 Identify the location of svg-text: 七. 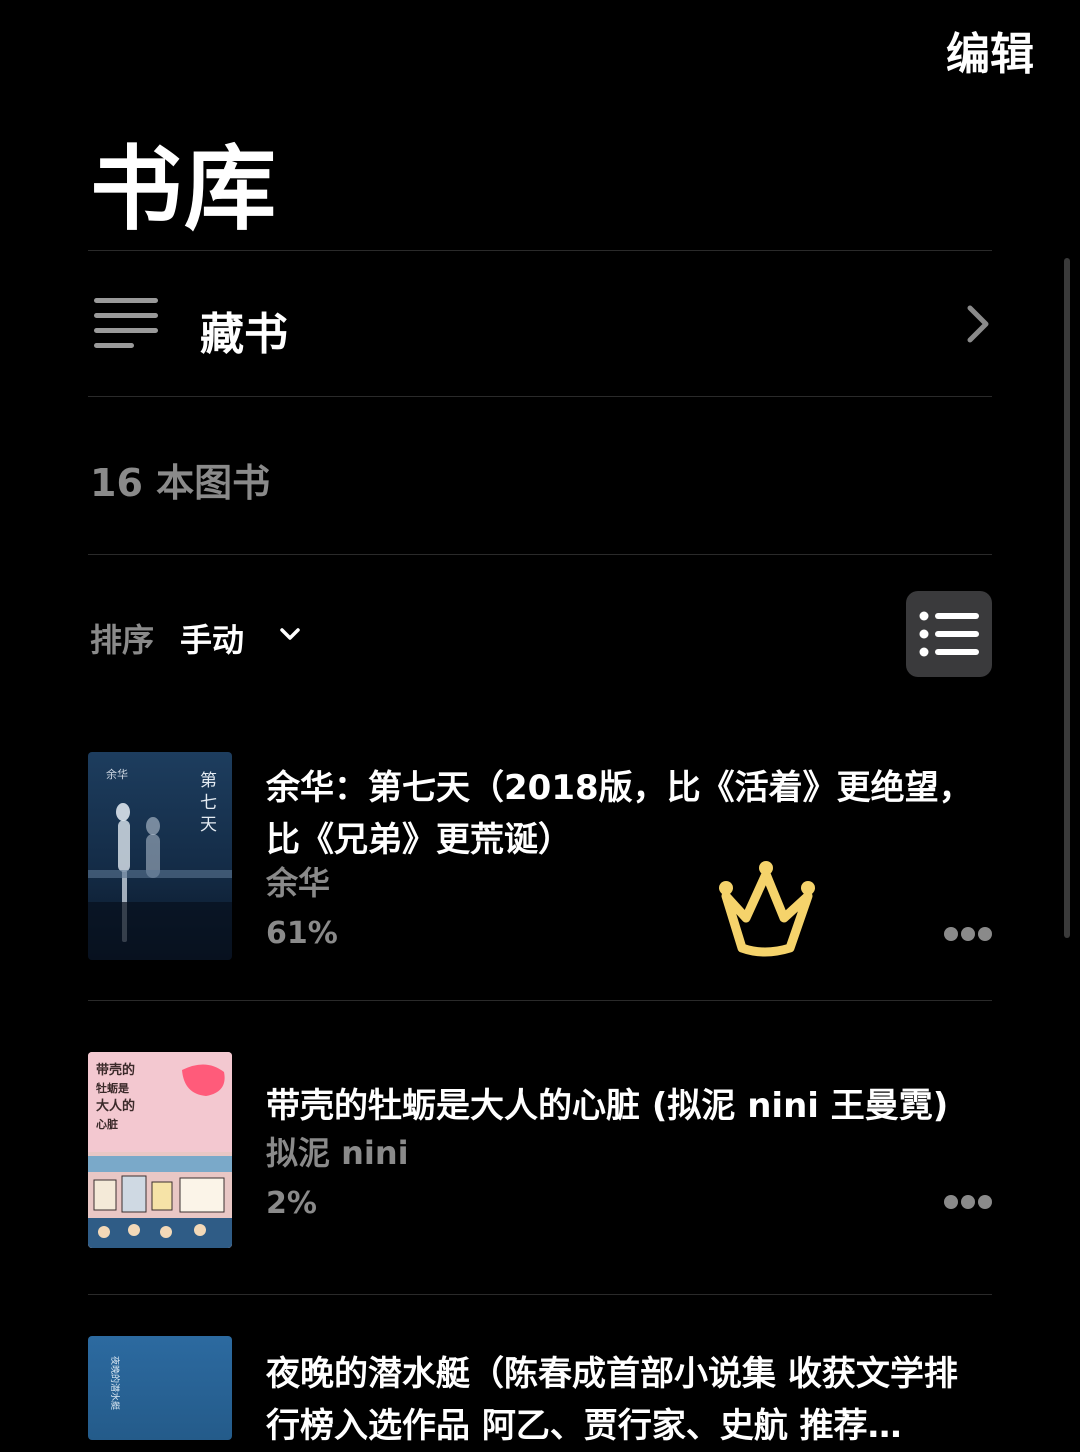
(208, 803).